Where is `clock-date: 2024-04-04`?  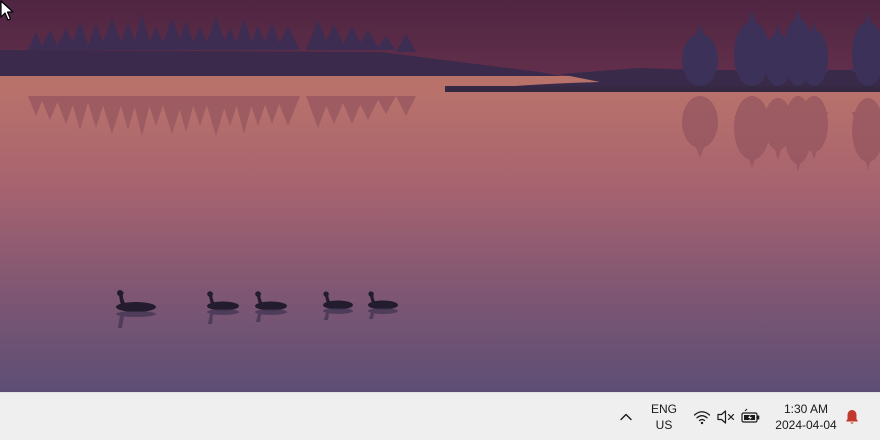
clock-date: 2024-04-04 is located at coordinates (806, 425).